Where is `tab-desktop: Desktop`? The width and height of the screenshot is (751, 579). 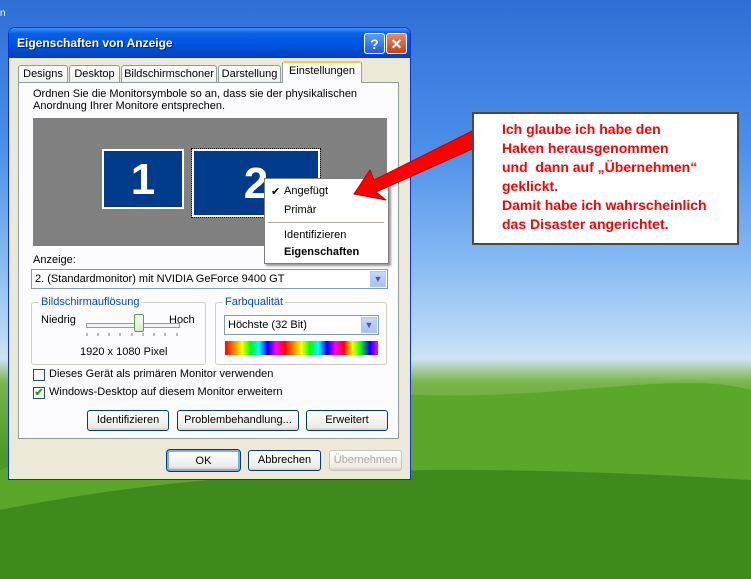 tab-desktop: Desktop is located at coordinates (94, 74).